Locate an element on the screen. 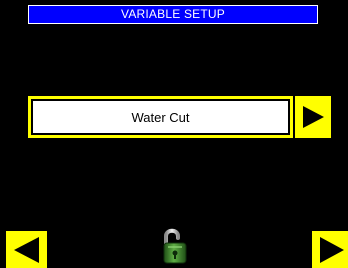  page-title: VARIABLE SETUP is located at coordinates (173, 14).